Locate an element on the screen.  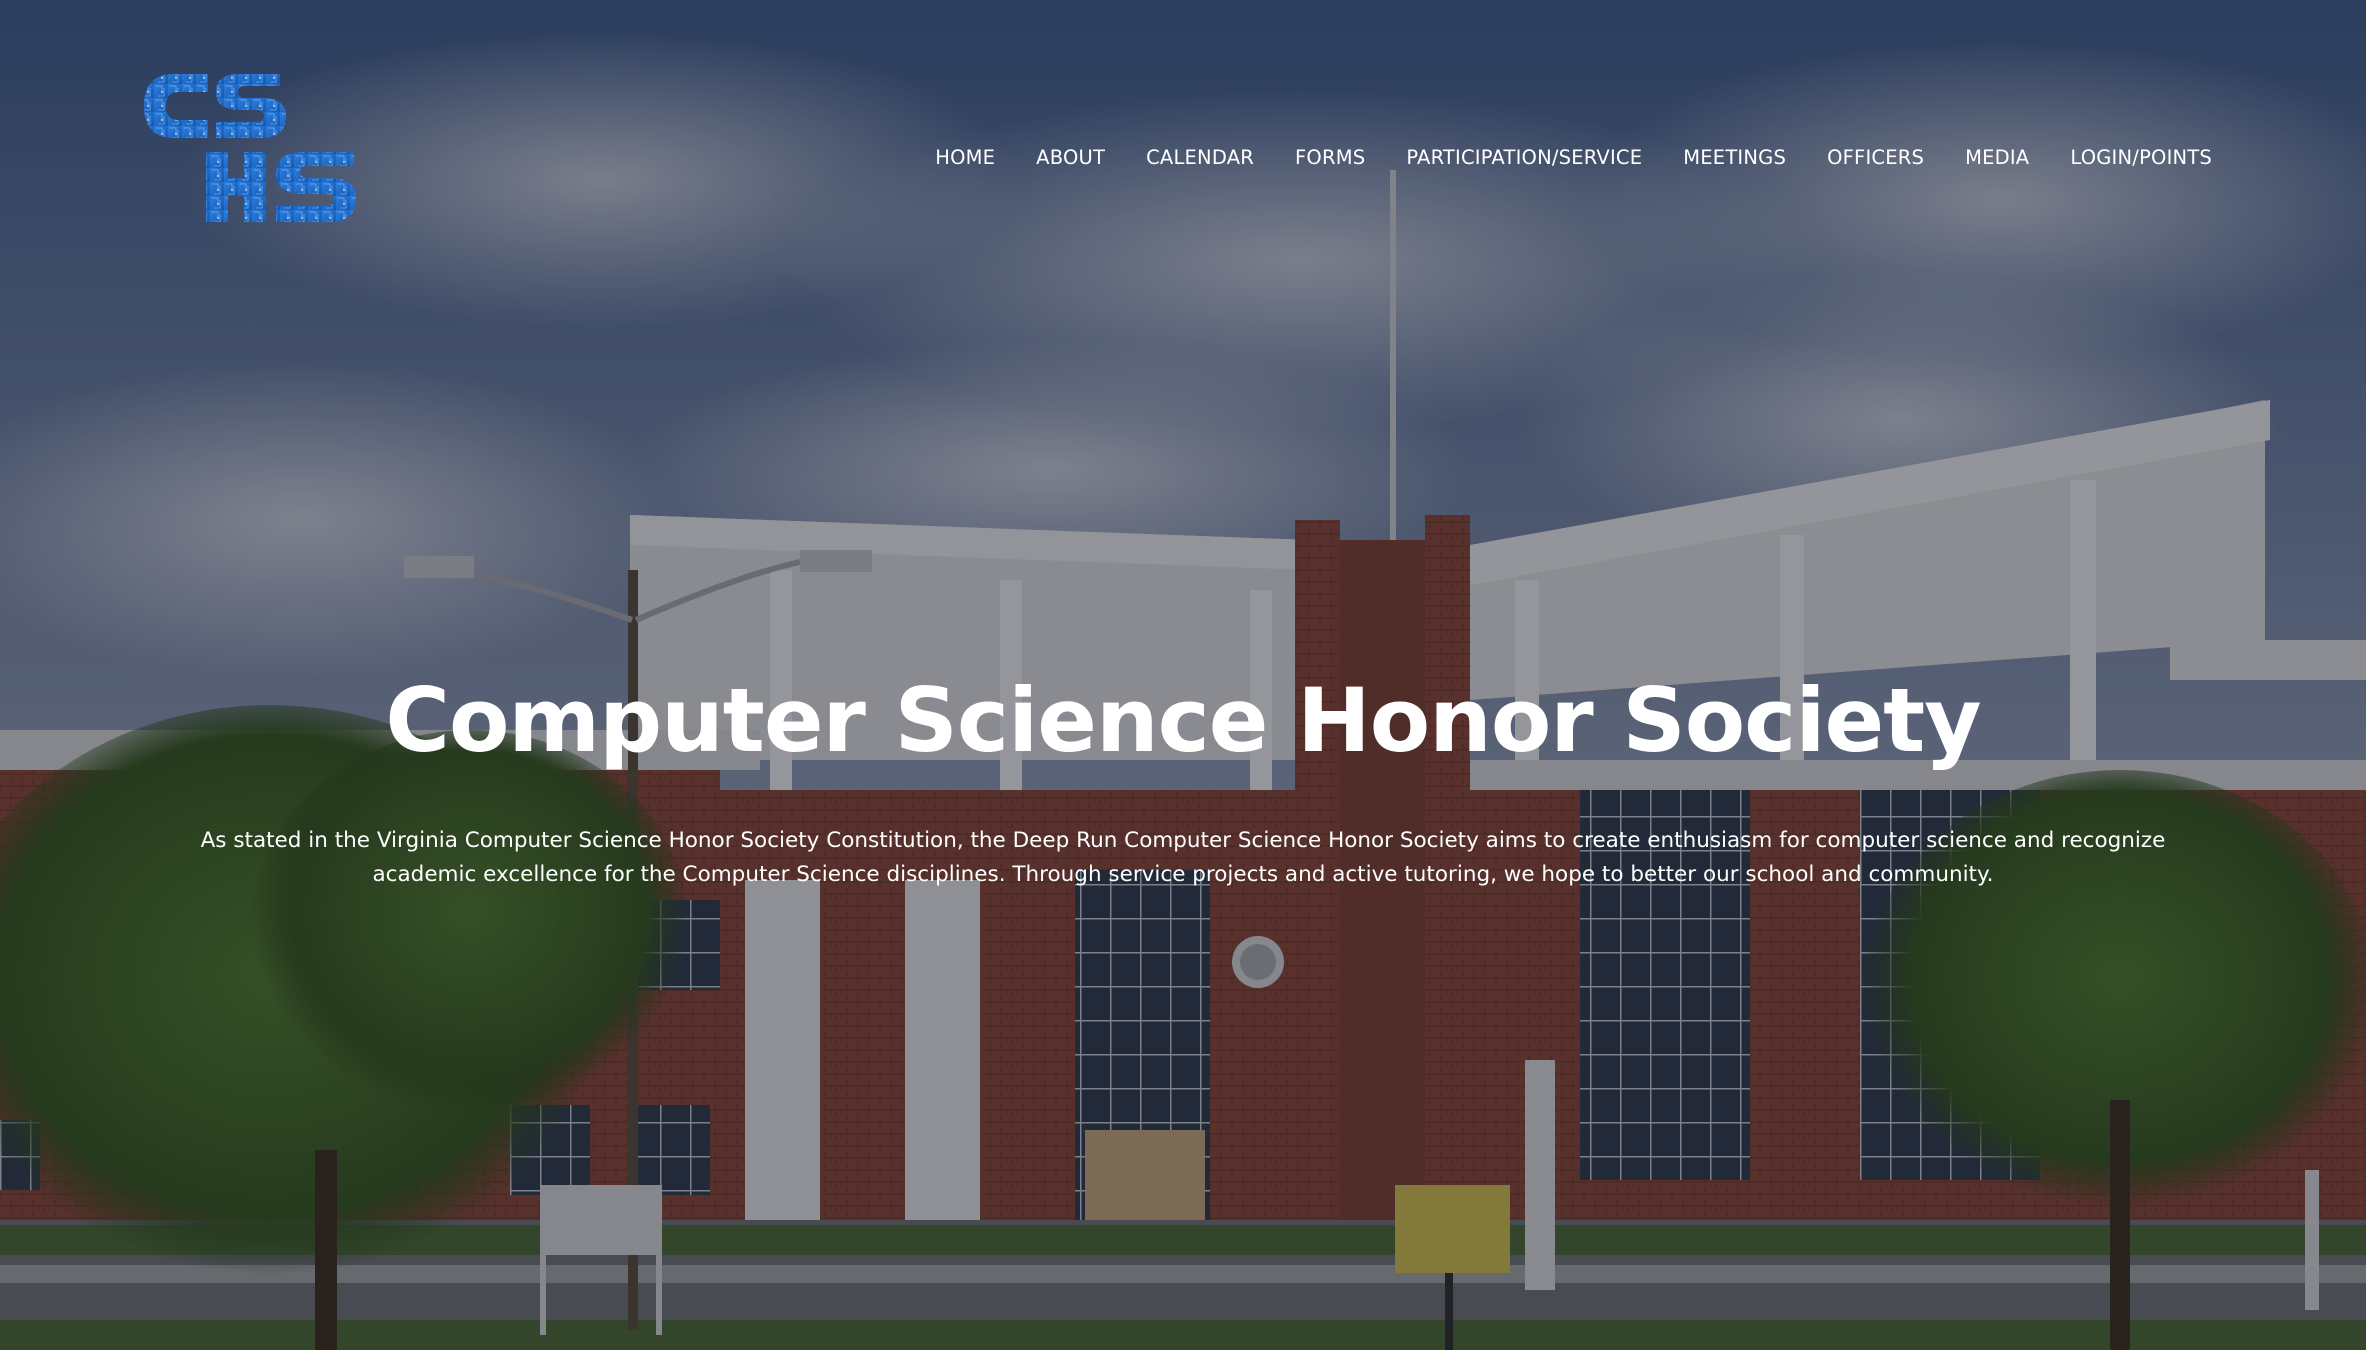
nav-link-home: HOME is located at coordinates (965, 158).